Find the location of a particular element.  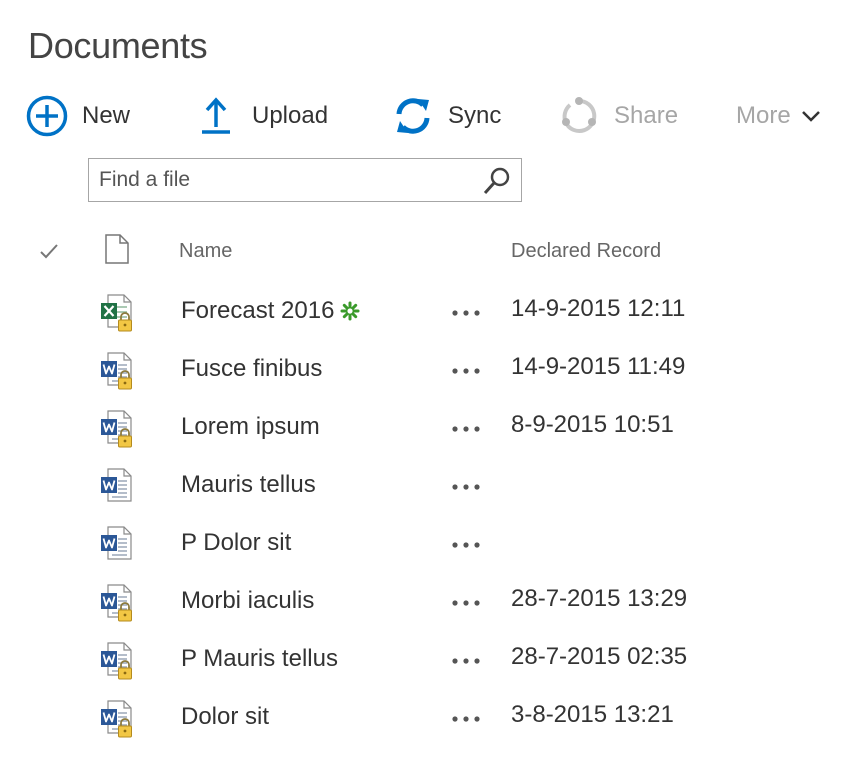

file-name-link: Lorem ipsum is located at coordinates (250, 427).